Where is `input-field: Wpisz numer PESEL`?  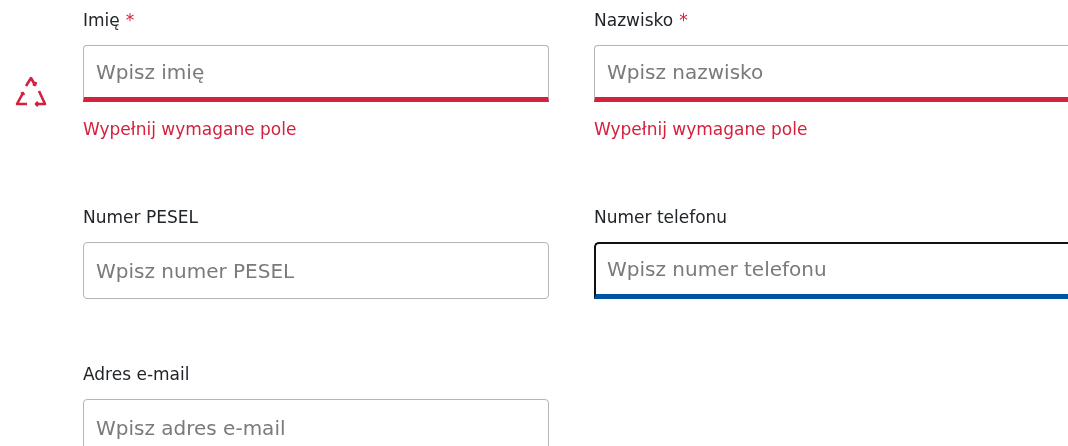
input-field: Wpisz numer PESEL is located at coordinates (316, 270).